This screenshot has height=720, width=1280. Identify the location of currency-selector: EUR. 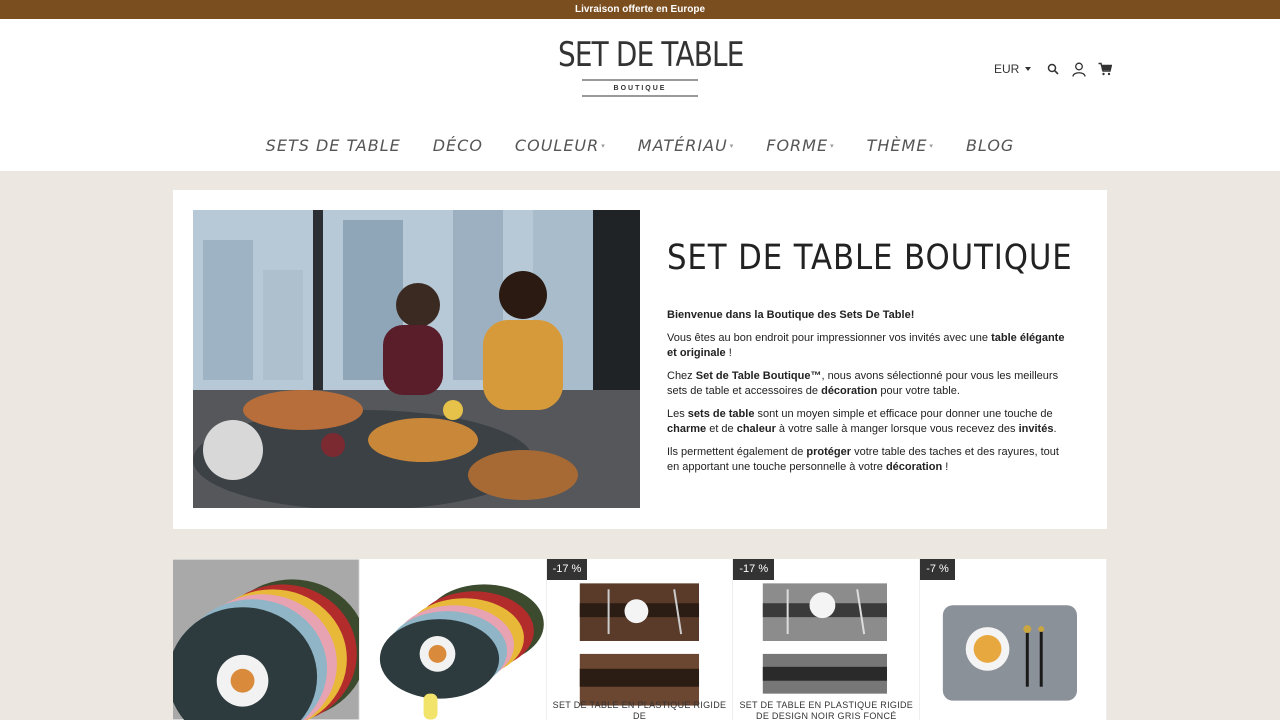
(1013, 69).